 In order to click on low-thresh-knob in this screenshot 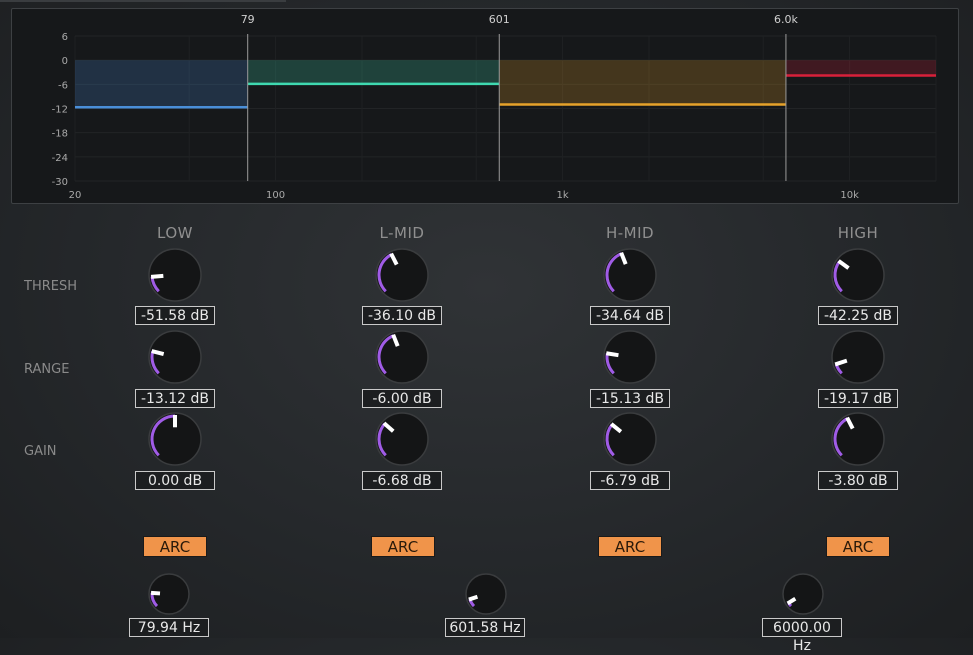, I will do `click(175, 275)`.